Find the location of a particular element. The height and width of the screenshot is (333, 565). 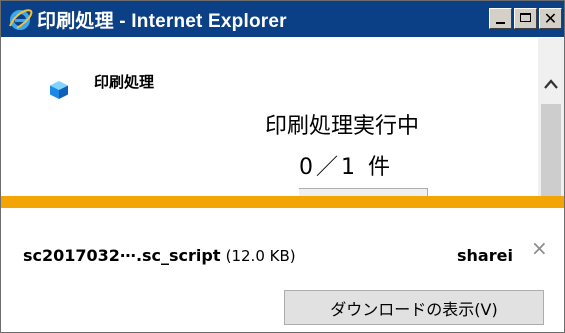

download-file-size: (12.0 KB) is located at coordinates (260, 256).